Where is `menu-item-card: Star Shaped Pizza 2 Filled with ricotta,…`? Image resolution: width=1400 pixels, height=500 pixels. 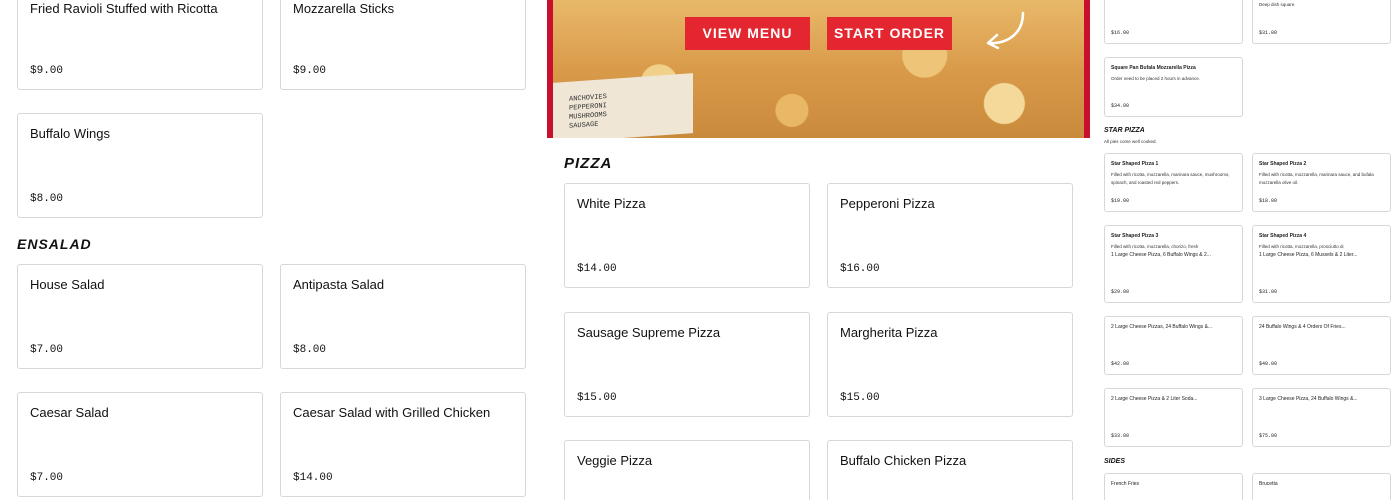
menu-item-card: Star Shaped Pizza 2 Filled with ricotta,… is located at coordinates (1321, 182).